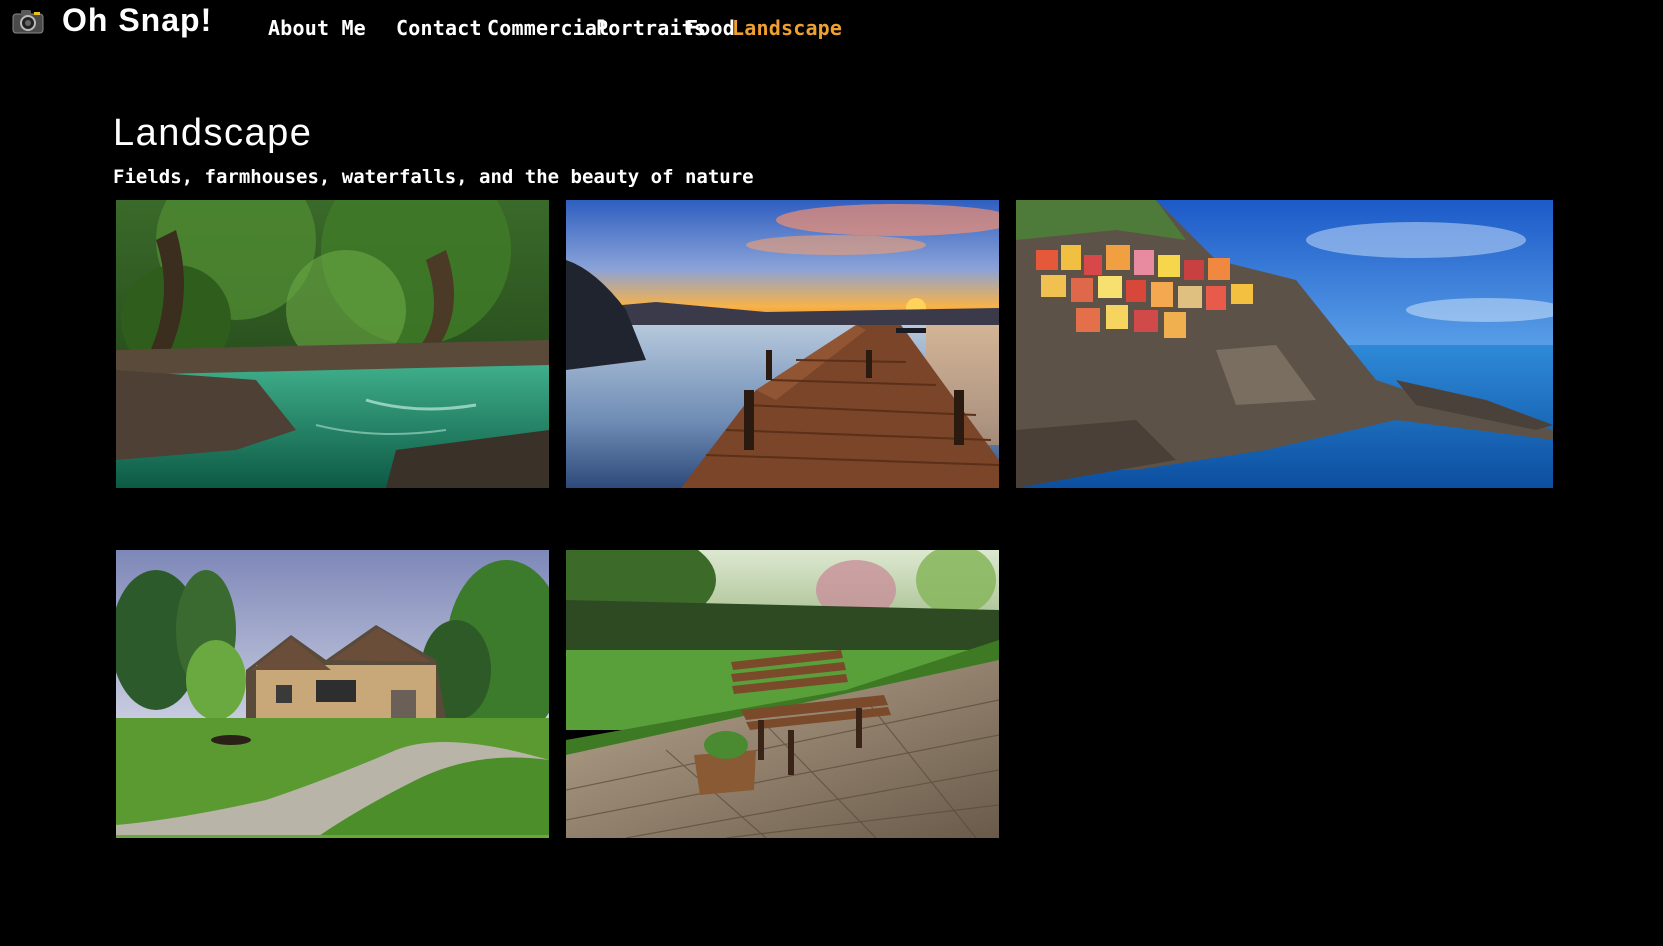 This screenshot has width=1663, height=946. I want to click on photo-garden-bench, so click(782, 694).